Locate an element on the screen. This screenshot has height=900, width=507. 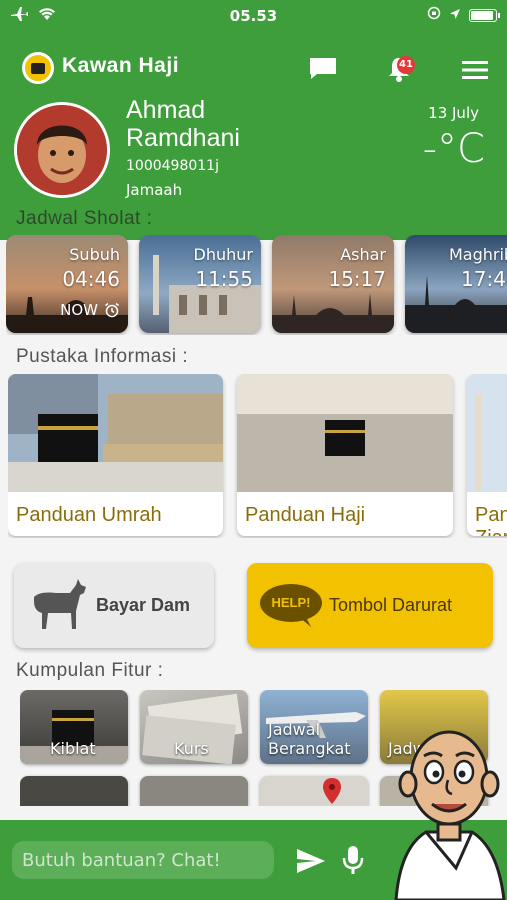
prayer-section-title: Jadwal Sholat : is located at coordinates (84, 218).